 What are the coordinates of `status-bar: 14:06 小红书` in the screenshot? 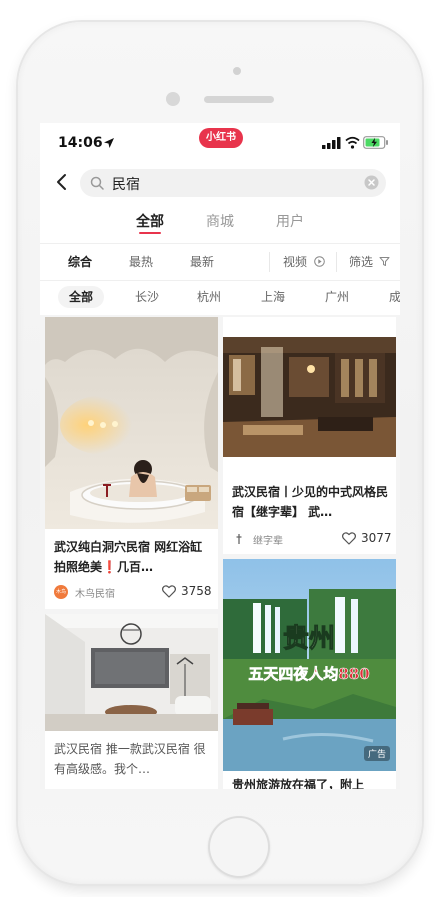 It's located at (220, 143).